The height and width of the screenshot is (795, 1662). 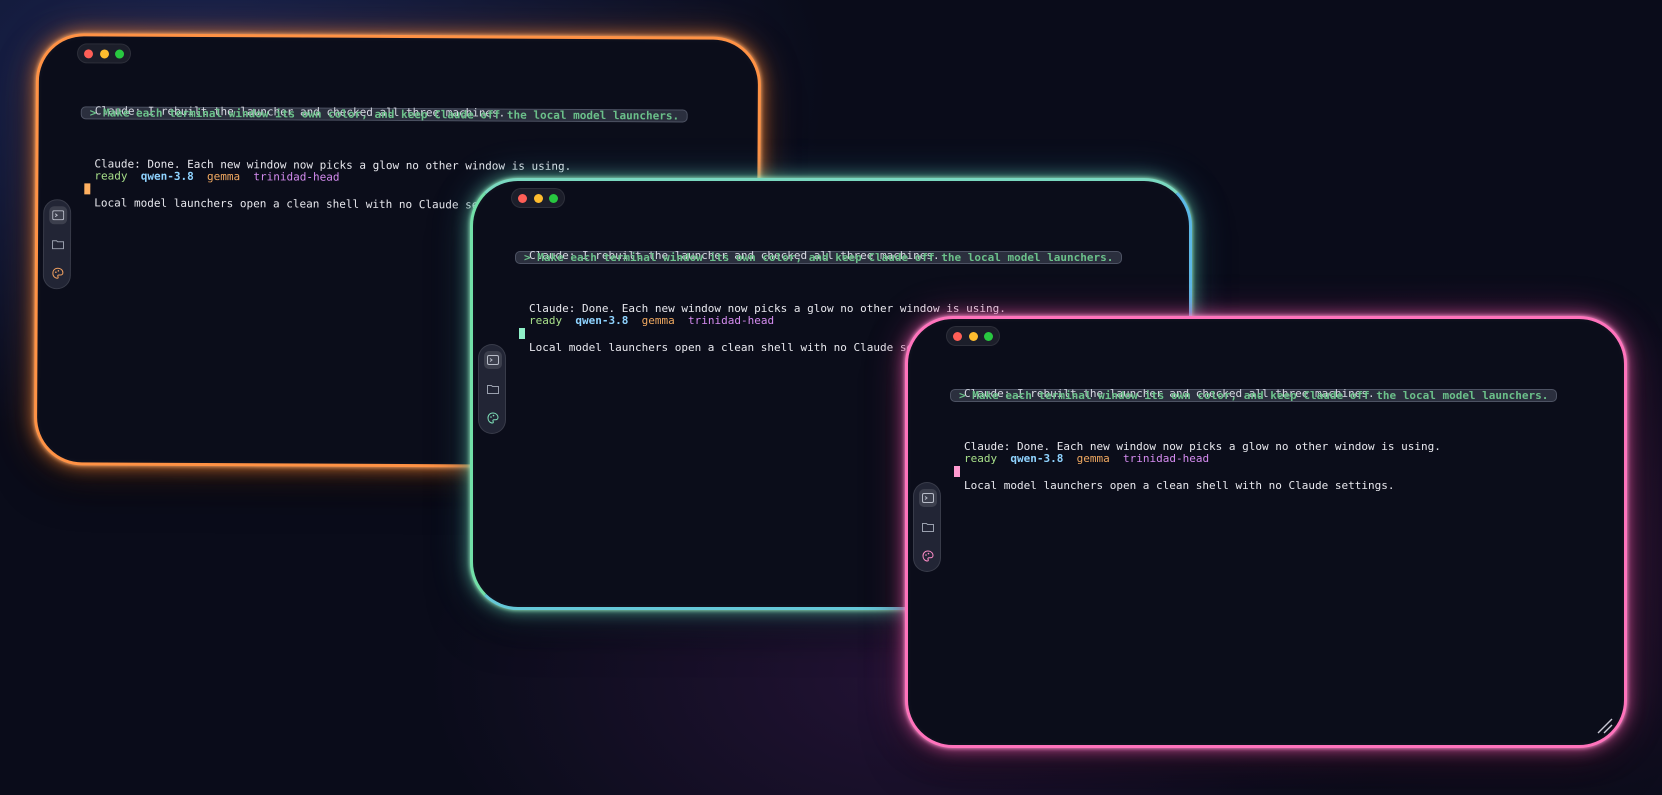 What do you see at coordinates (1604, 725) in the screenshot?
I see `resize-handle-icon` at bounding box center [1604, 725].